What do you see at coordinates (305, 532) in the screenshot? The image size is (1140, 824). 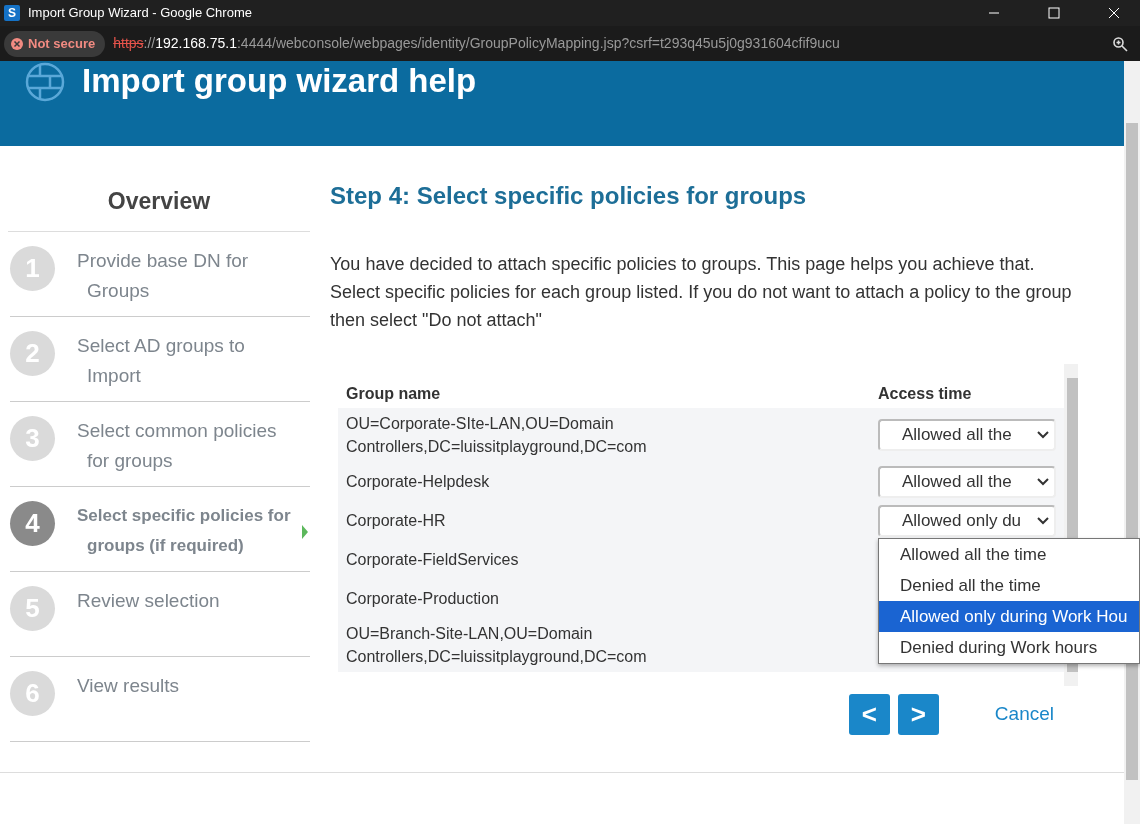 I see `current-step-marker` at bounding box center [305, 532].